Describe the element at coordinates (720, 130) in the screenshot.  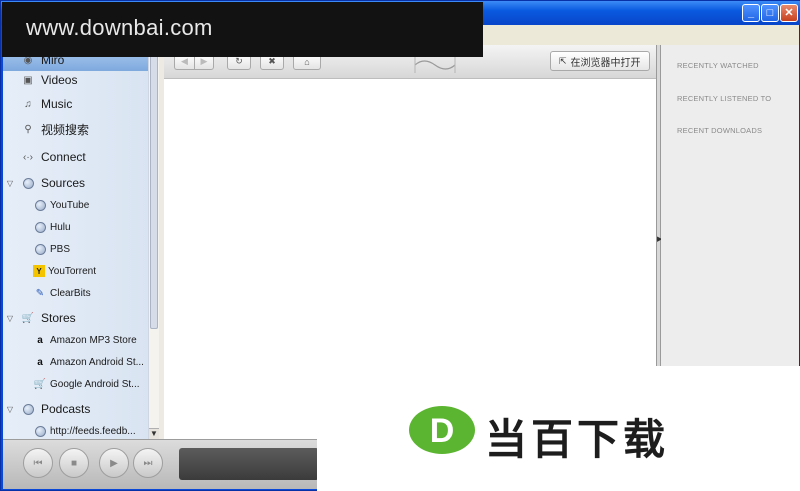
I see `recent-downloads-heading: RECENT DOWNLOADS` at that location.